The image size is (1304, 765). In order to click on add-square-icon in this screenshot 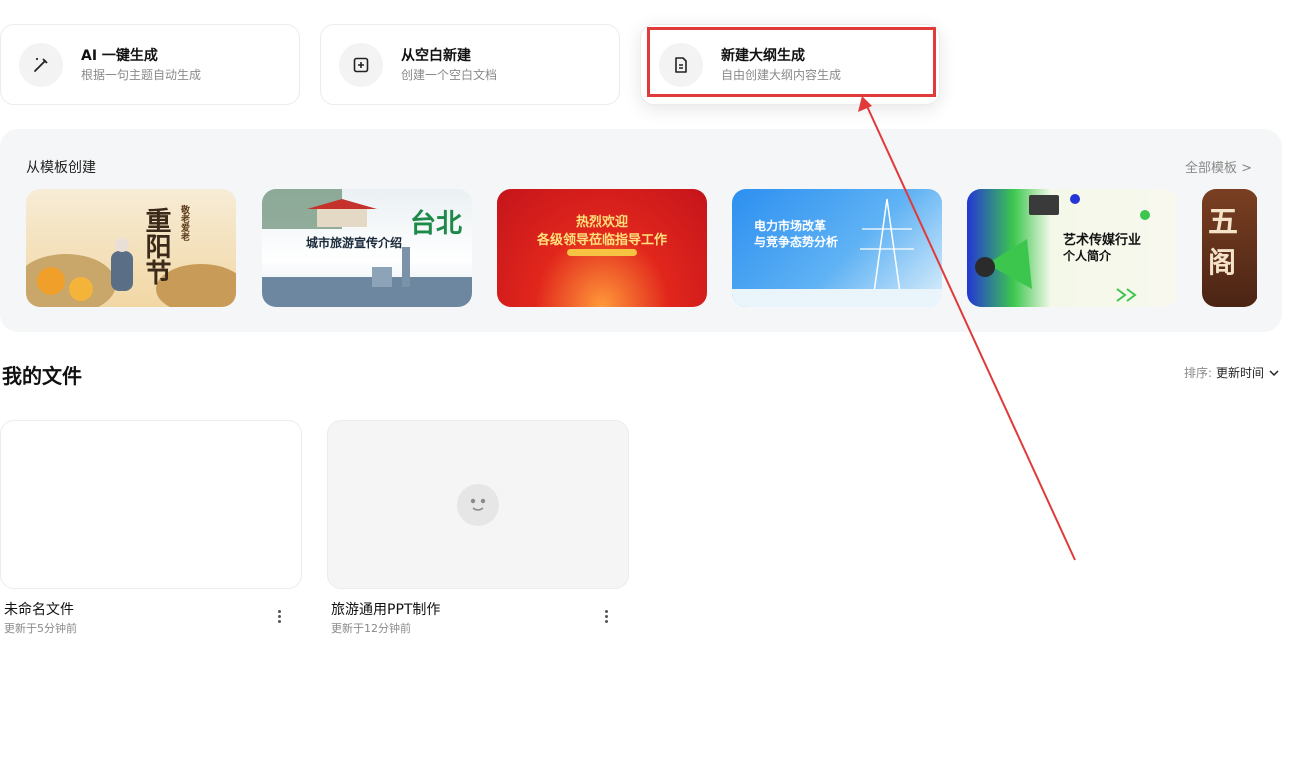, I will do `click(361, 64)`.